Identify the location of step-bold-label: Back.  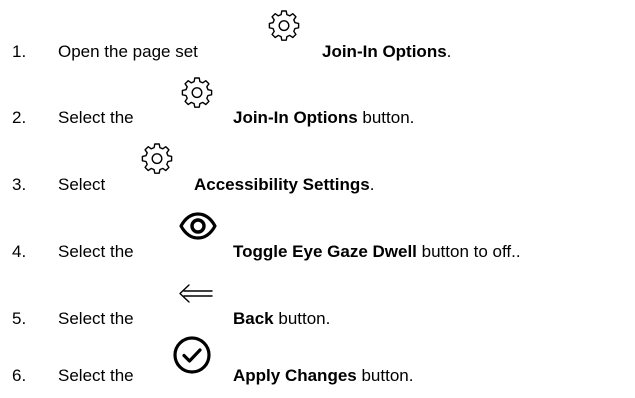
(253, 318).